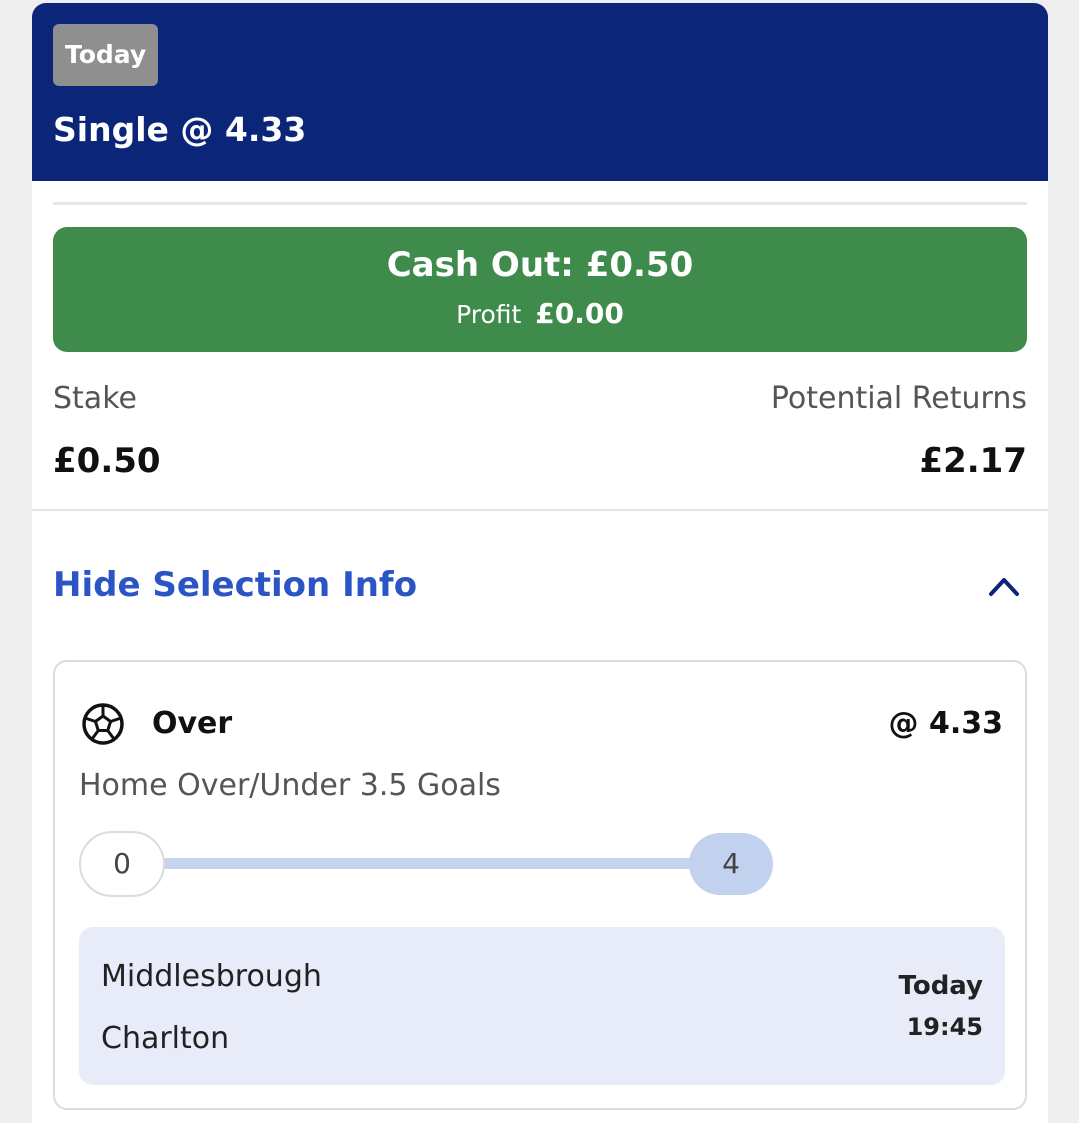 This screenshot has width=1079, height=1123. Describe the element at coordinates (192, 723) in the screenshot. I see `selection-name: Over` at that location.